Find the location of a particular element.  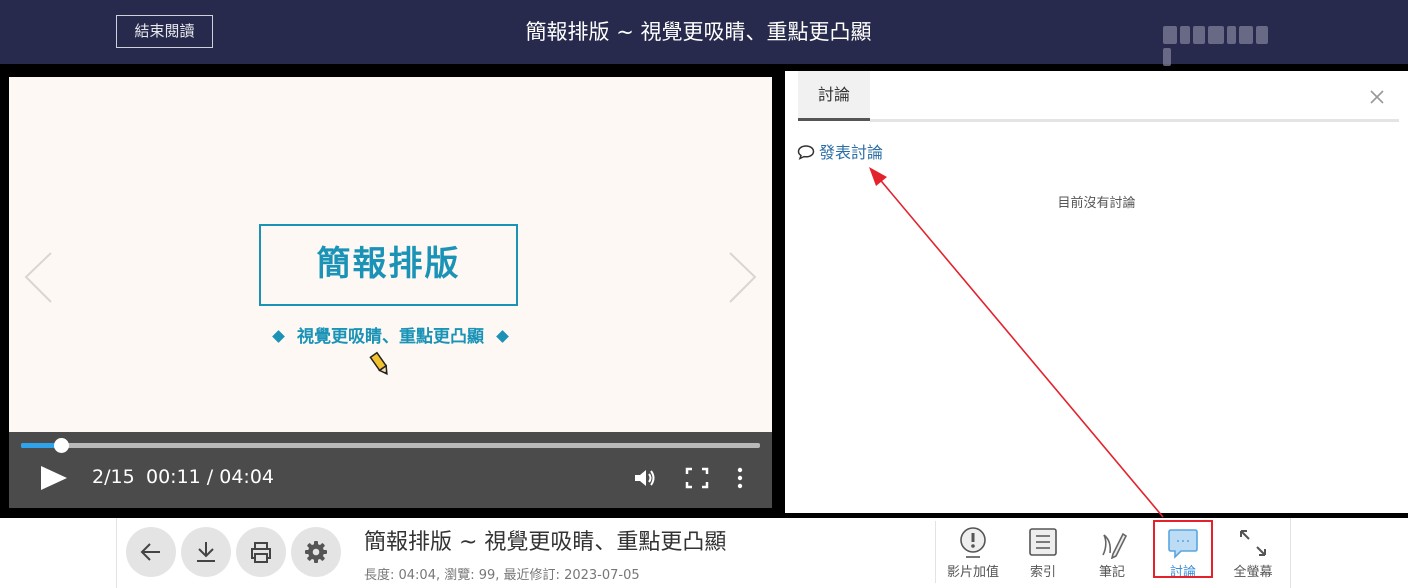

pencil-icon is located at coordinates (378, 363).